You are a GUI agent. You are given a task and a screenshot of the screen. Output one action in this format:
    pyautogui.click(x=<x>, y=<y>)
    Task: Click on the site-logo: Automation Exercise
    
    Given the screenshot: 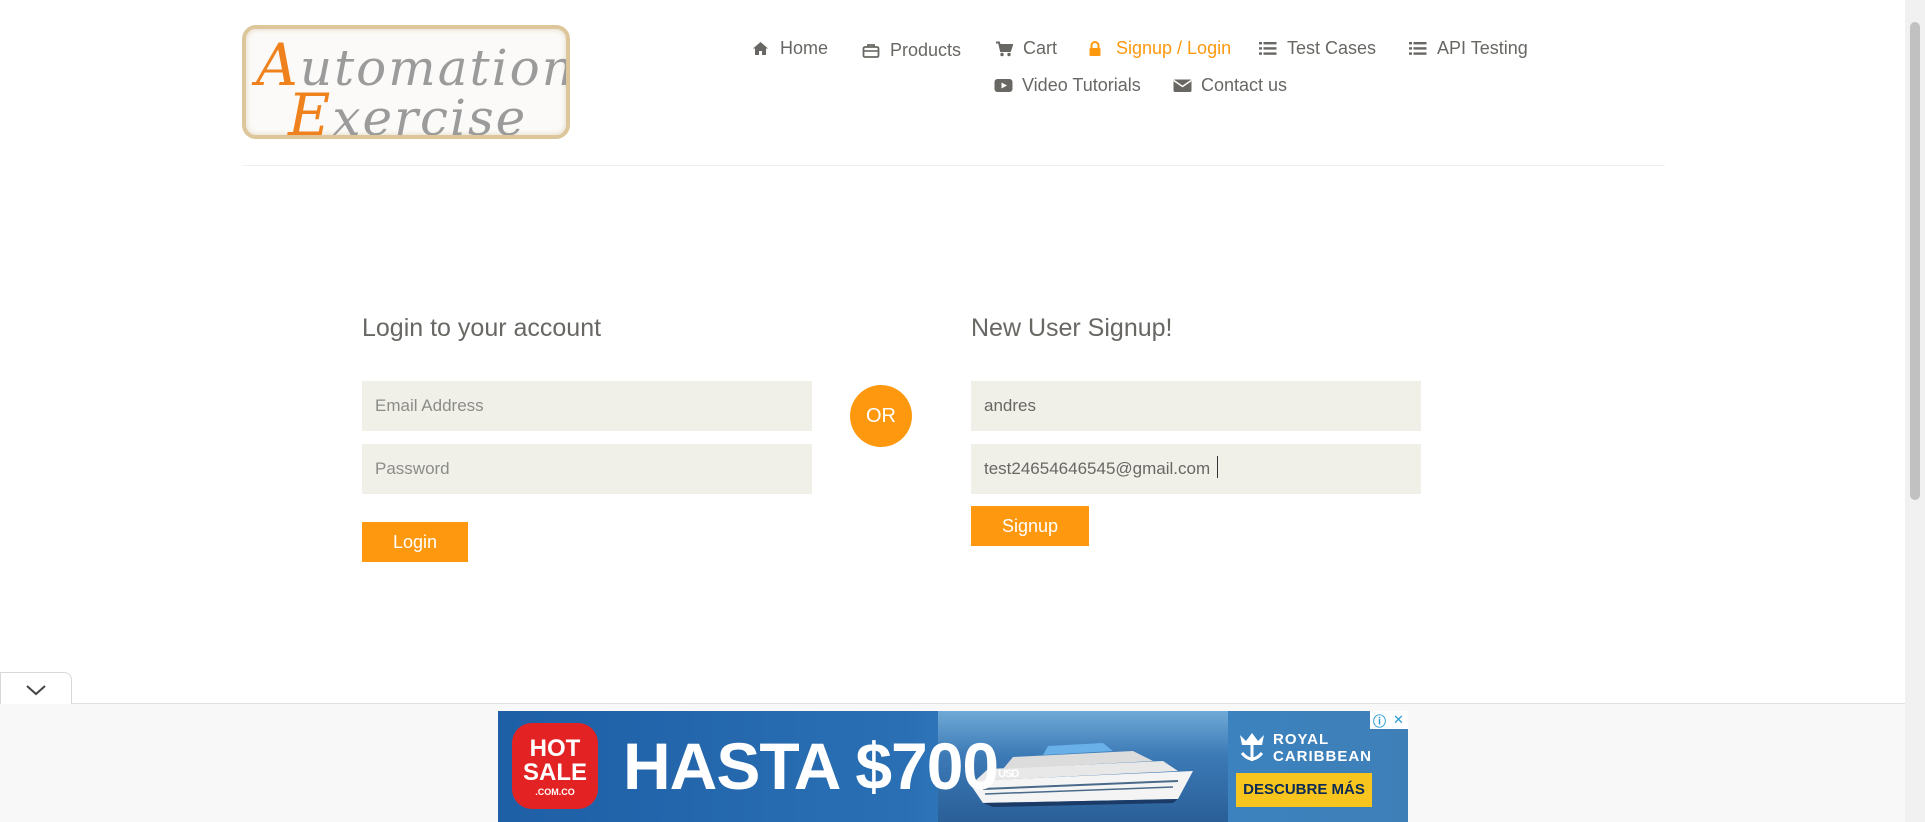 What is the action you would take?
    pyautogui.click(x=406, y=82)
    